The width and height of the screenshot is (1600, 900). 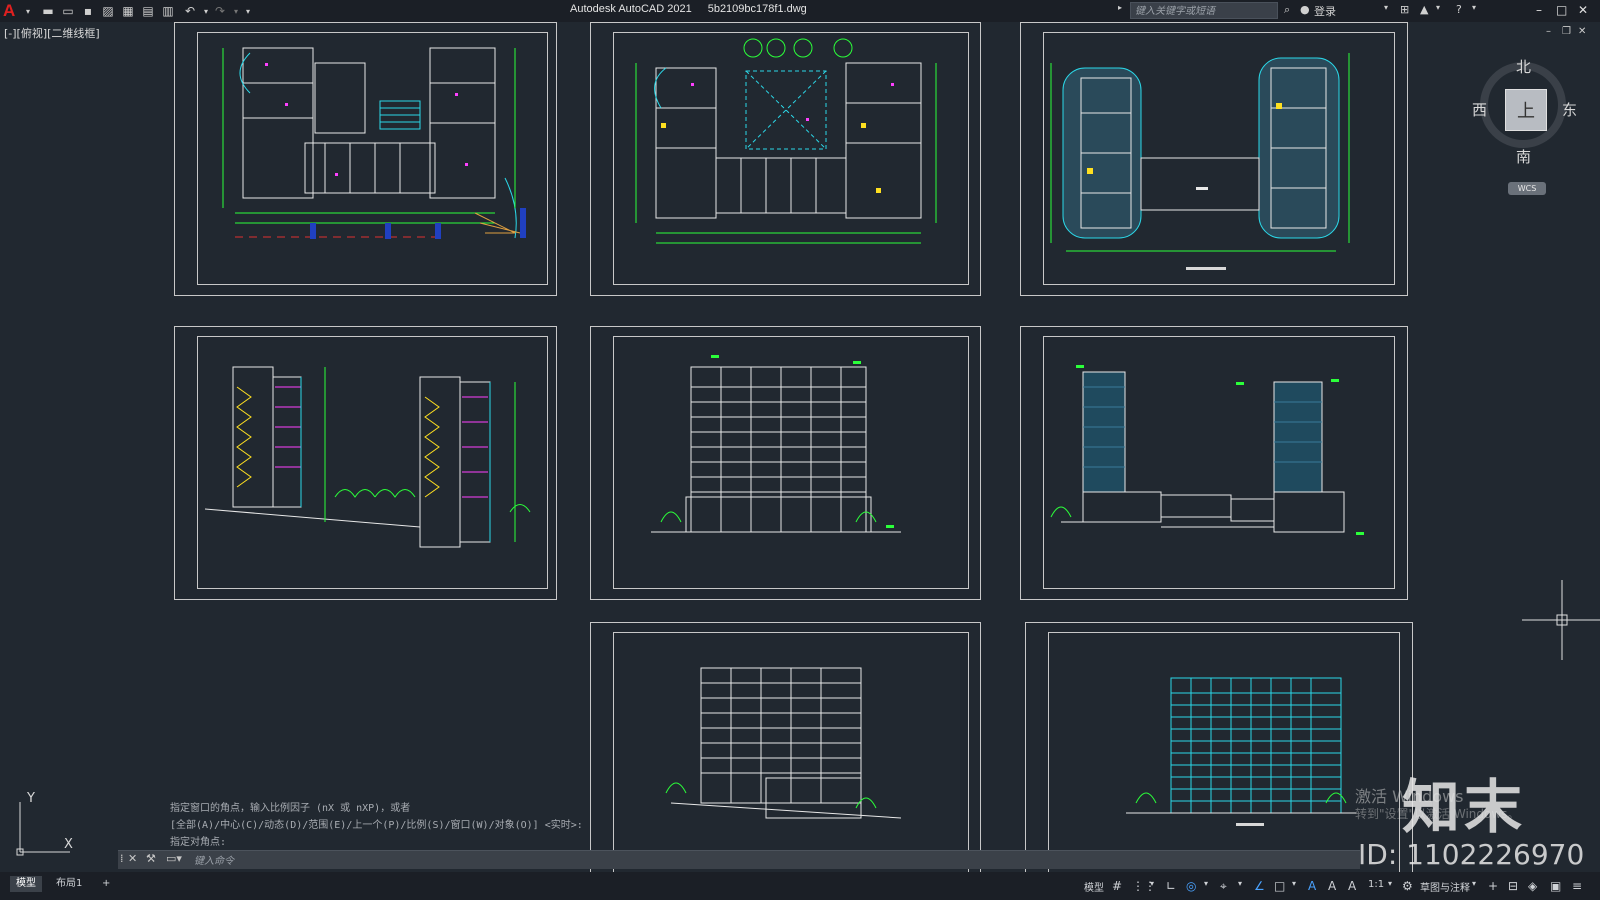 What do you see at coordinates (1464, 807) in the screenshot?
I see `watermark-logo: 知末` at bounding box center [1464, 807].